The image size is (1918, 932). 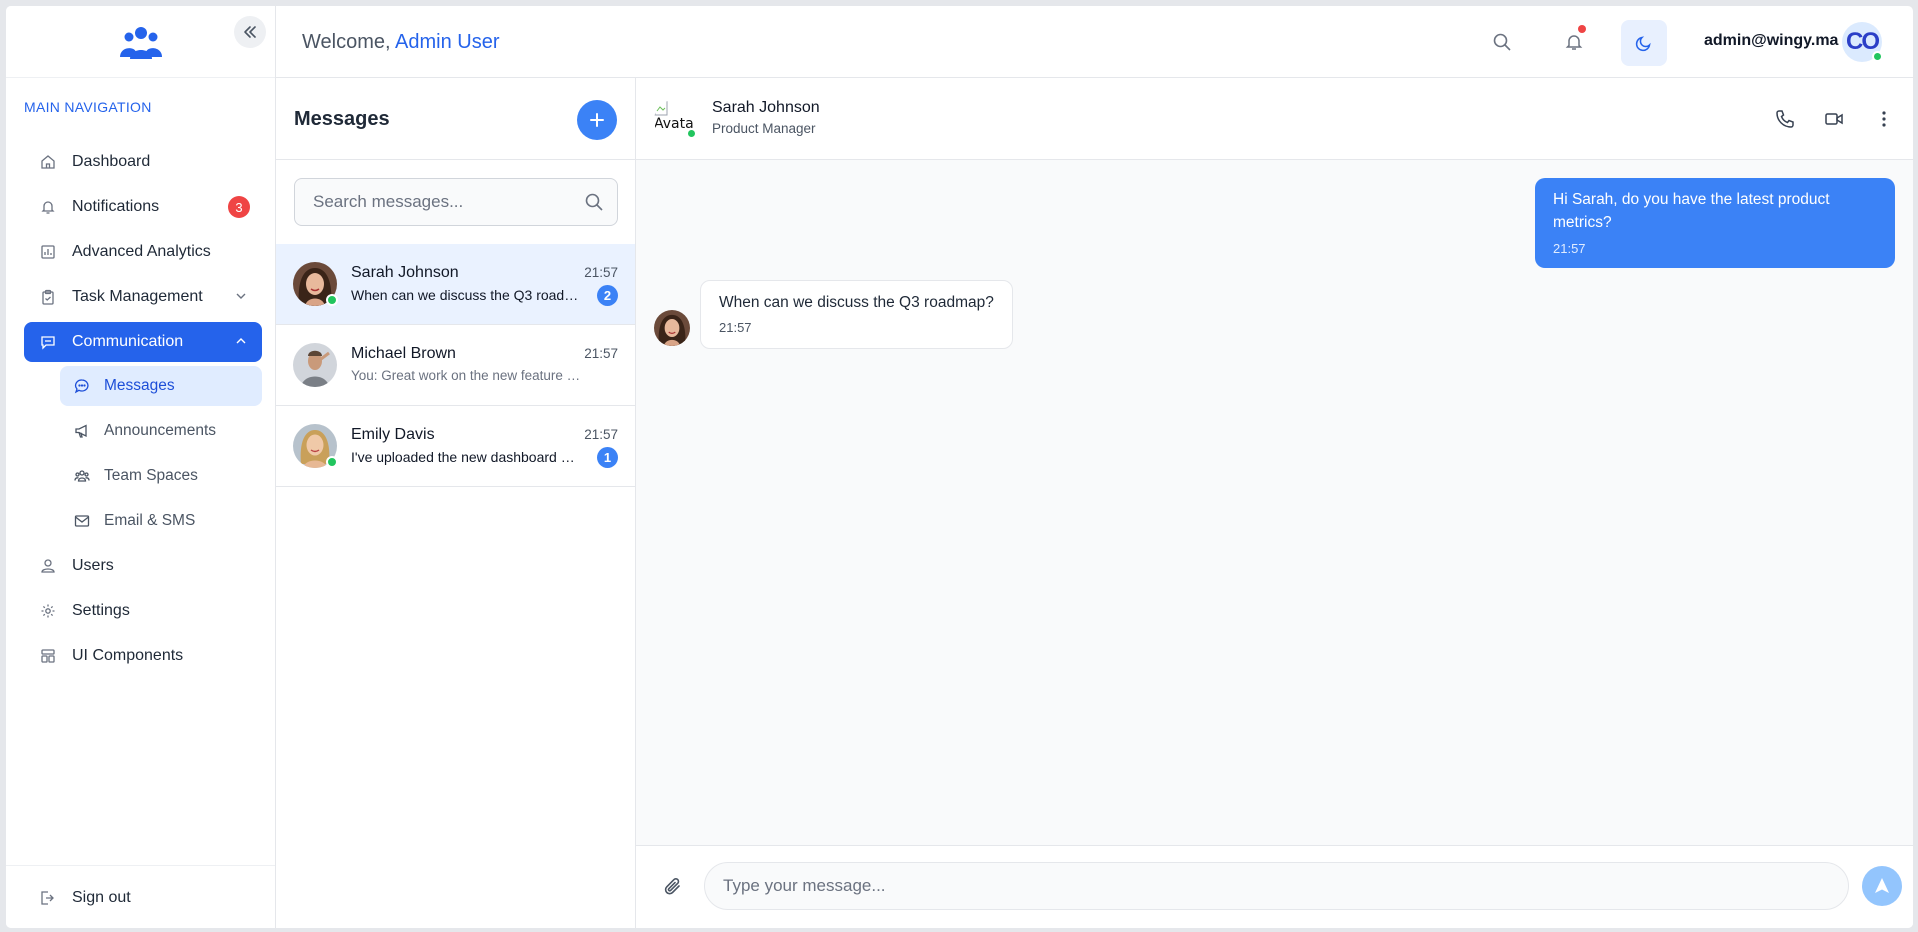 I want to click on unread-count-badge: 2, so click(x=607, y=295).